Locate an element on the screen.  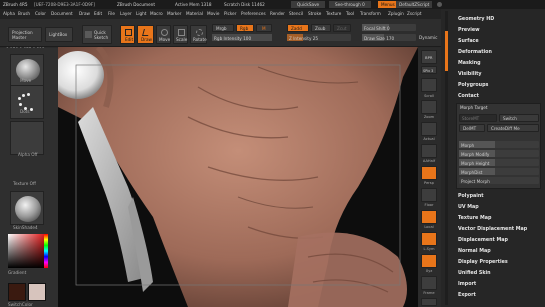
menu-macro: Macro is located at coordinates (156, 13).